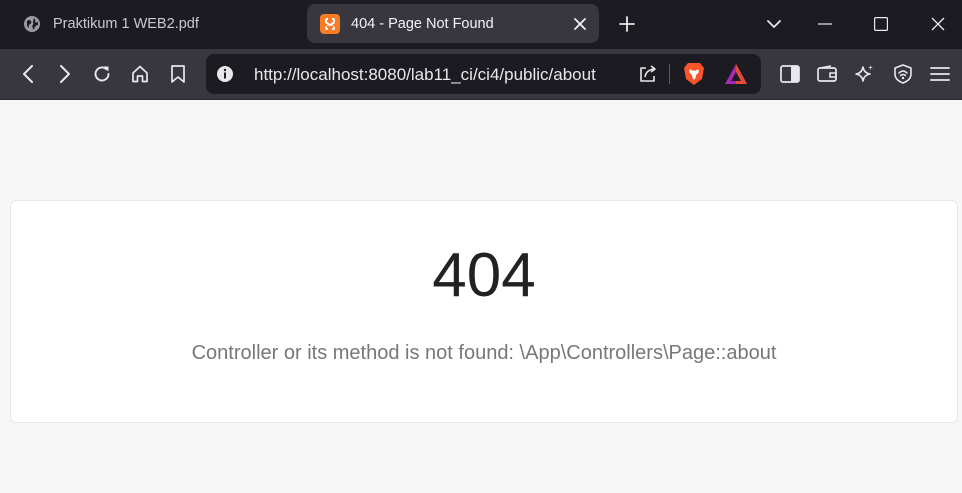 This screenshot has width=962, height=493. What do you see at coordinates (825, 24) in the screenshot?
I see `minimize-icon` at bounding box center [825, 24].